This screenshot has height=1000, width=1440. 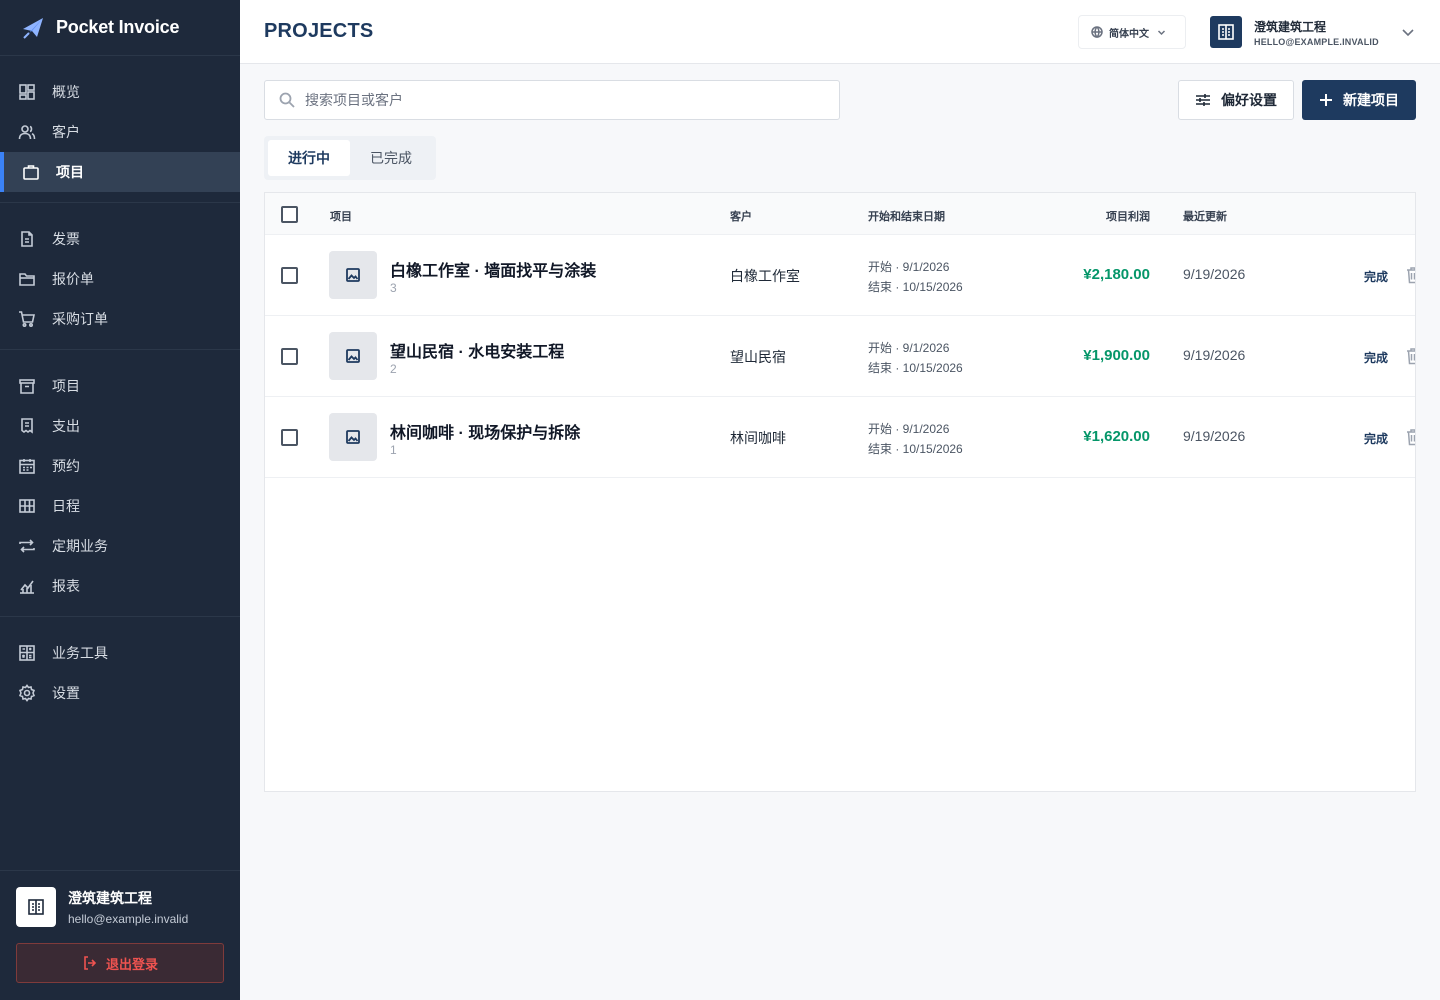 What do you see at coordinates (80, 319) in the screenshot?
I see `sidebar-item-label: 采购订单` at bounding box center [80, 319].